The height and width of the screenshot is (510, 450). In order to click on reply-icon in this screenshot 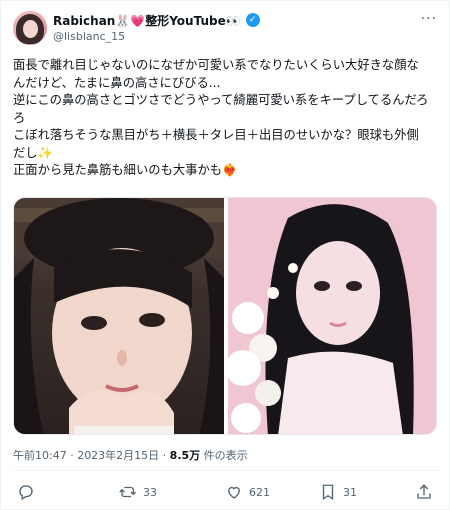, I will do `click(26, 492)`.